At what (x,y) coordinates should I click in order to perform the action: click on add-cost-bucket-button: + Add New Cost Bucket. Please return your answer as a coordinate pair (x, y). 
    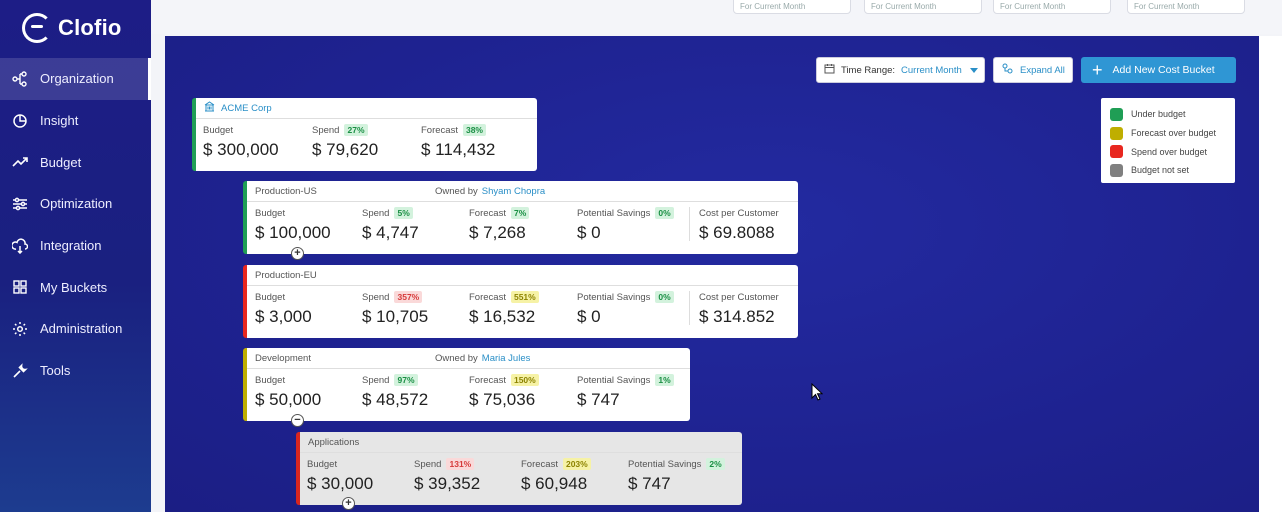
    Looking at the image, I should click on (1158, 70).